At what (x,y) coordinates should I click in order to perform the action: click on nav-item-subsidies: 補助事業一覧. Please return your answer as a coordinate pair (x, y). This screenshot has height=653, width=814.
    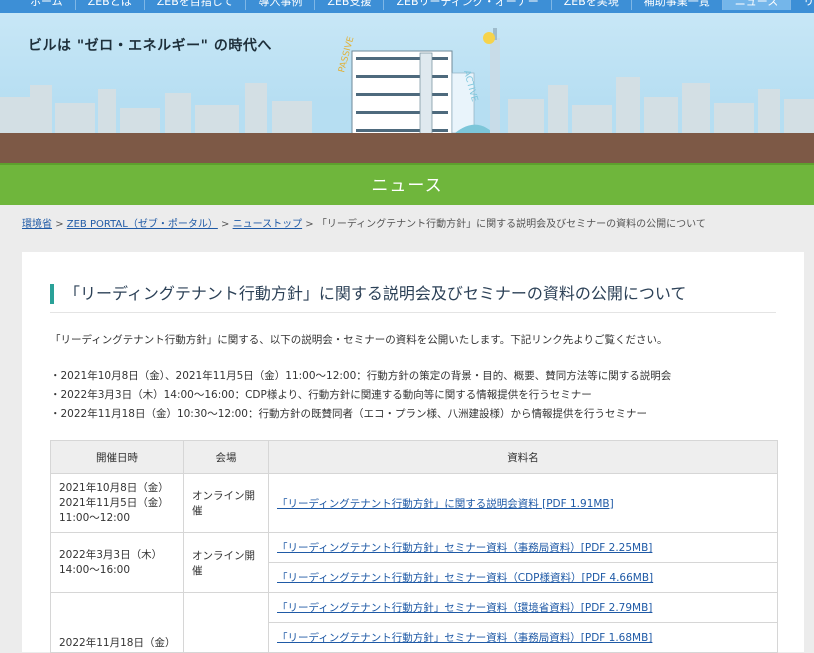
    Looking at the image, I should click on (677, 5).